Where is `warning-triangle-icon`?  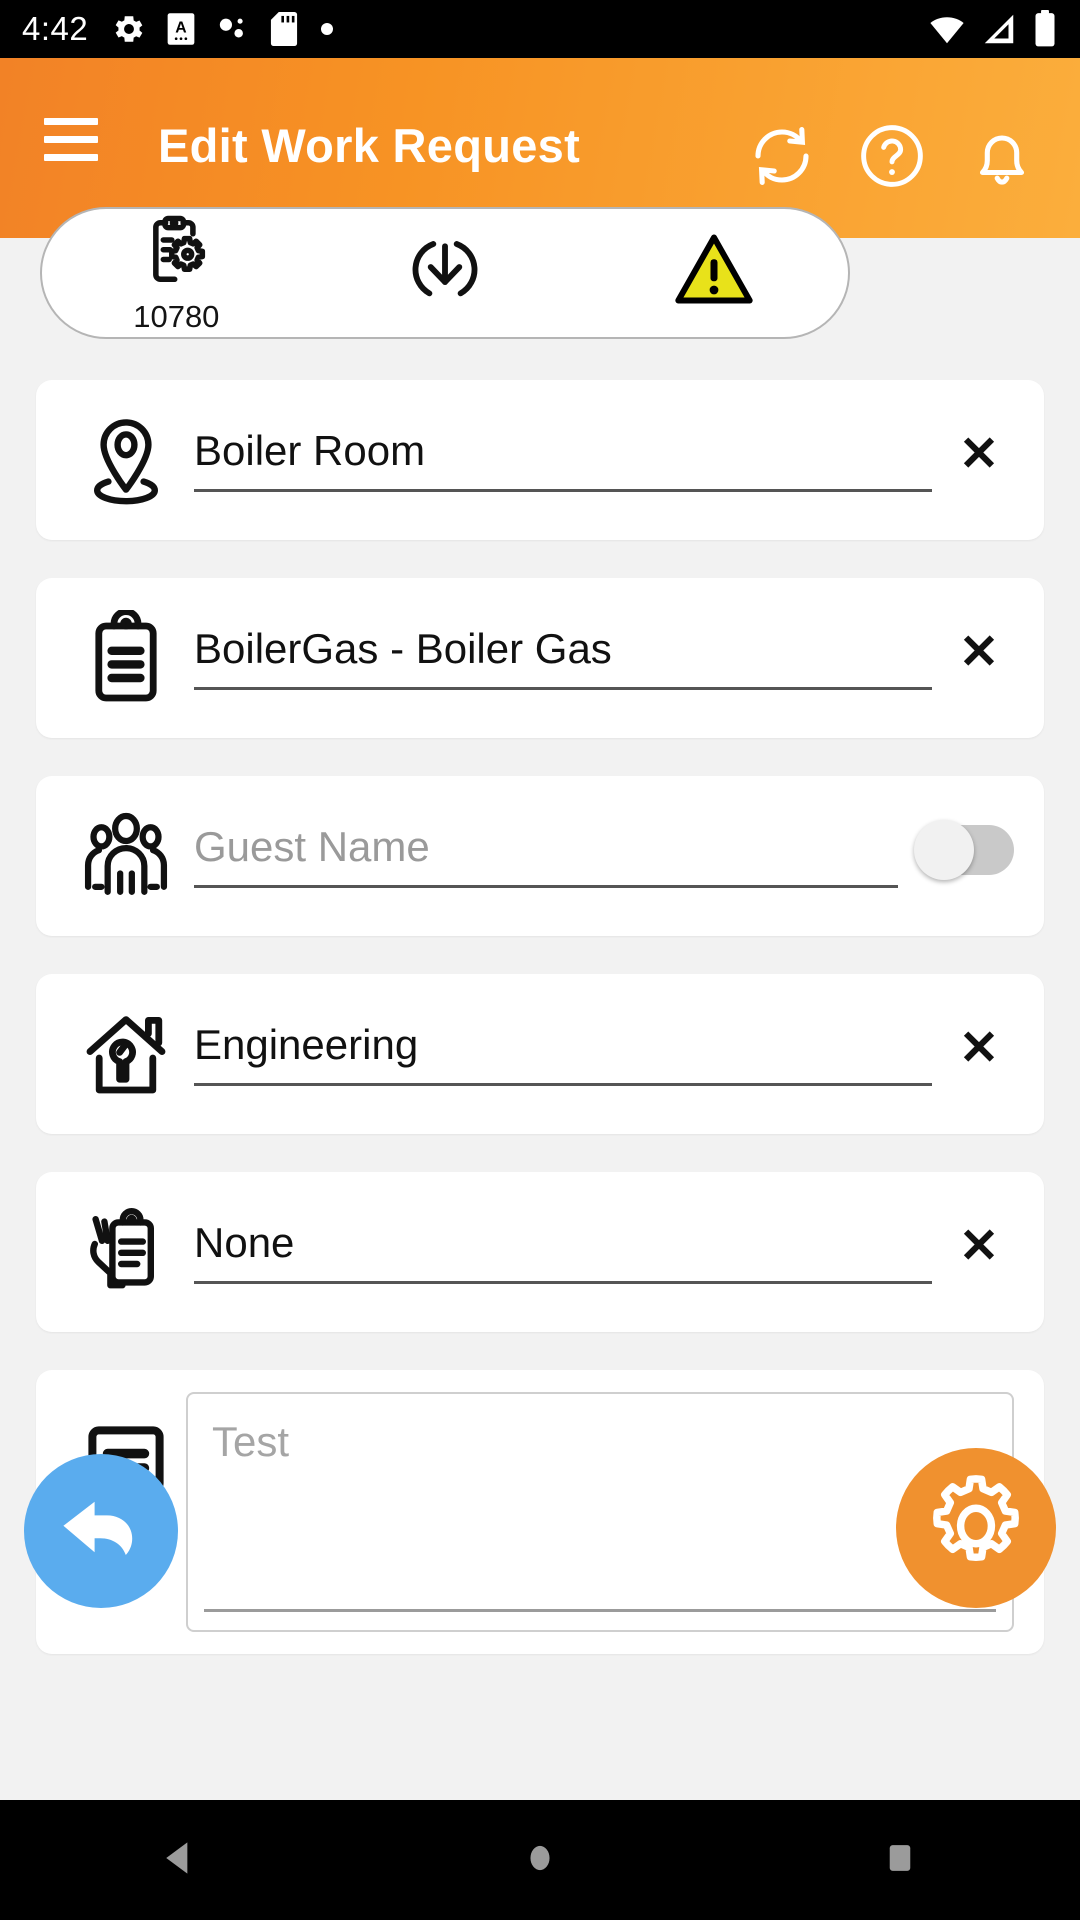
warning-triangle-icon is located at coordinates (714, 271).